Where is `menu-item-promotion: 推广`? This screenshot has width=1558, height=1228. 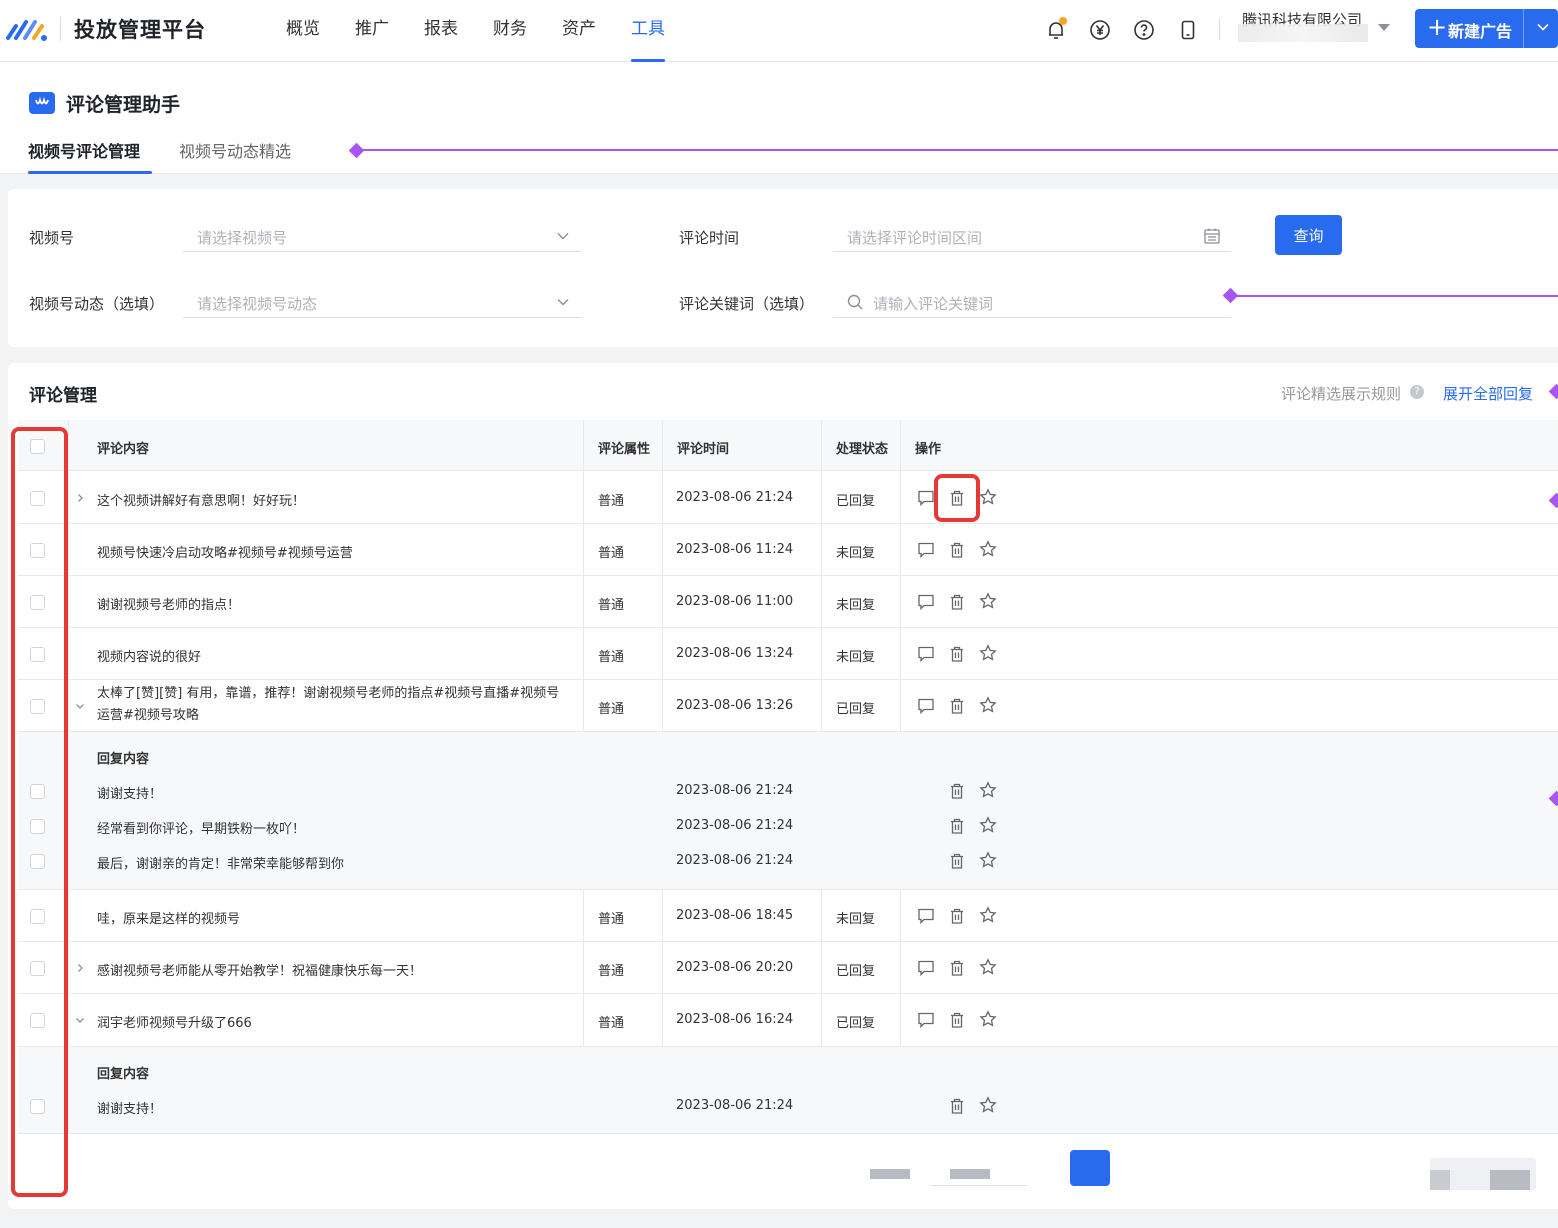 menu-item-promotion: 推广 is located at coordinates (372, 31).